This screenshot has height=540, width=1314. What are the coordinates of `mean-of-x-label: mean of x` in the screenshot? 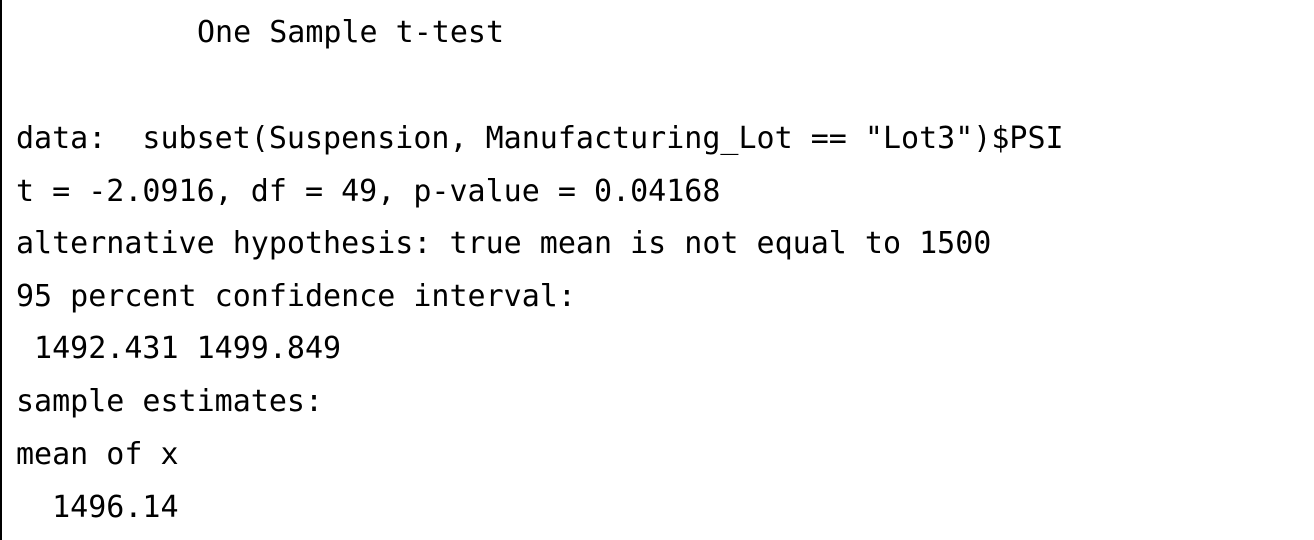 It's located at (97, 454).